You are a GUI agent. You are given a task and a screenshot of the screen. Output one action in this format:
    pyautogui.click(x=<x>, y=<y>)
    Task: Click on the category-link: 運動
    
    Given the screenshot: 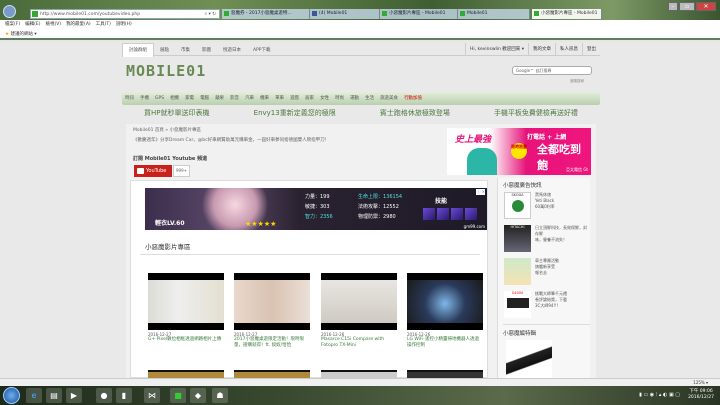 What is the action you would take?
    pyautogui.click(x=354, y=98)
    